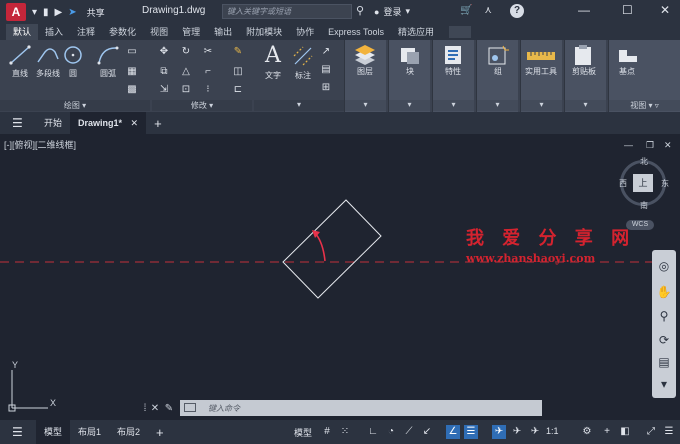  Describe the element at coordinates (86, 32) in the screenshot. I see `tab-annotate: 注释` at that location.